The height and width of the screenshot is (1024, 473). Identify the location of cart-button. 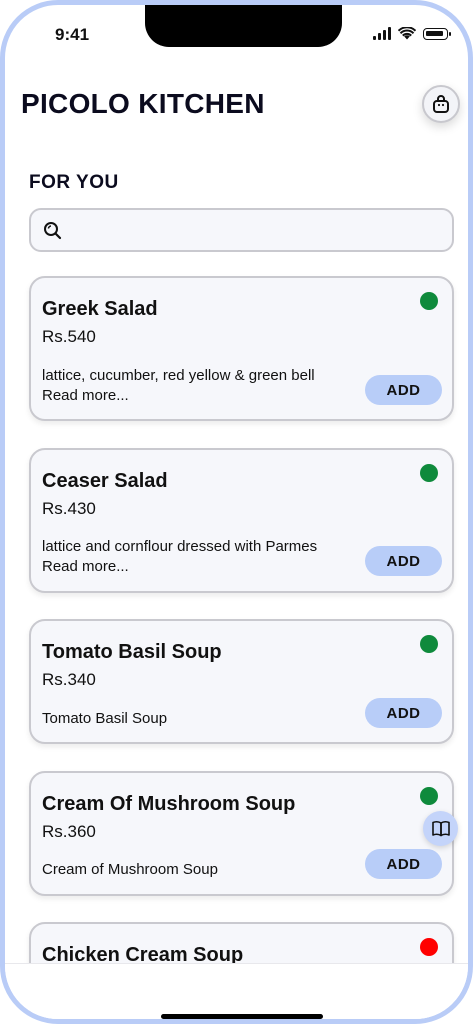
(441, 104).